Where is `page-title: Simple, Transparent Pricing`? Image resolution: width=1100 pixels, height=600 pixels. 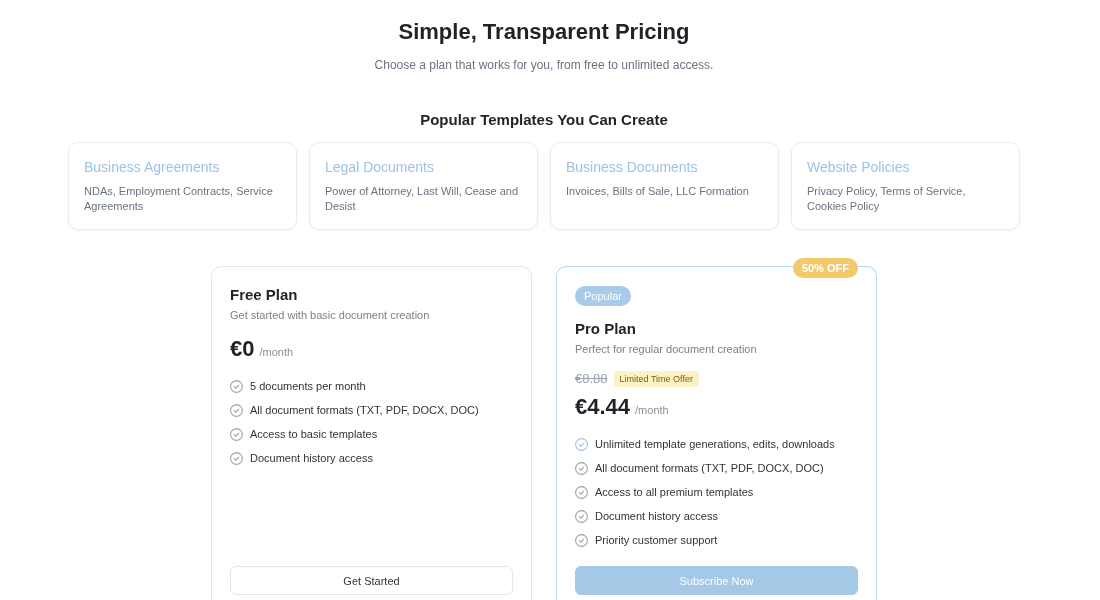
page-title: Simple, Transparent Pricing is located at coordinates (544, 32).